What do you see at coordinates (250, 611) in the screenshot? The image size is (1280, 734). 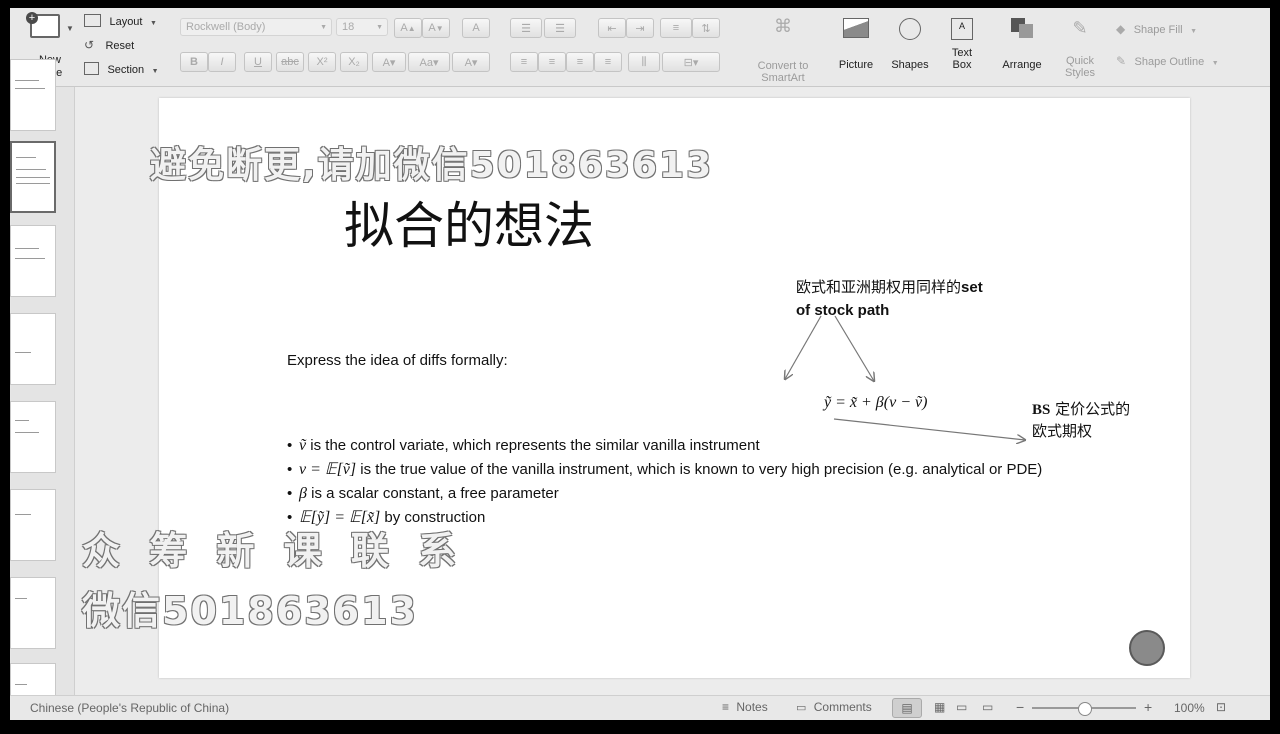 I see `watermark-bottom-line2: 微信501863613` at bounding box center [250, 611].